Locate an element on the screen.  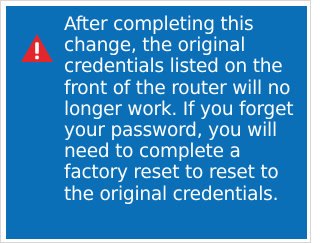
warning-triangle-icon is located at coordinates (37, 48).